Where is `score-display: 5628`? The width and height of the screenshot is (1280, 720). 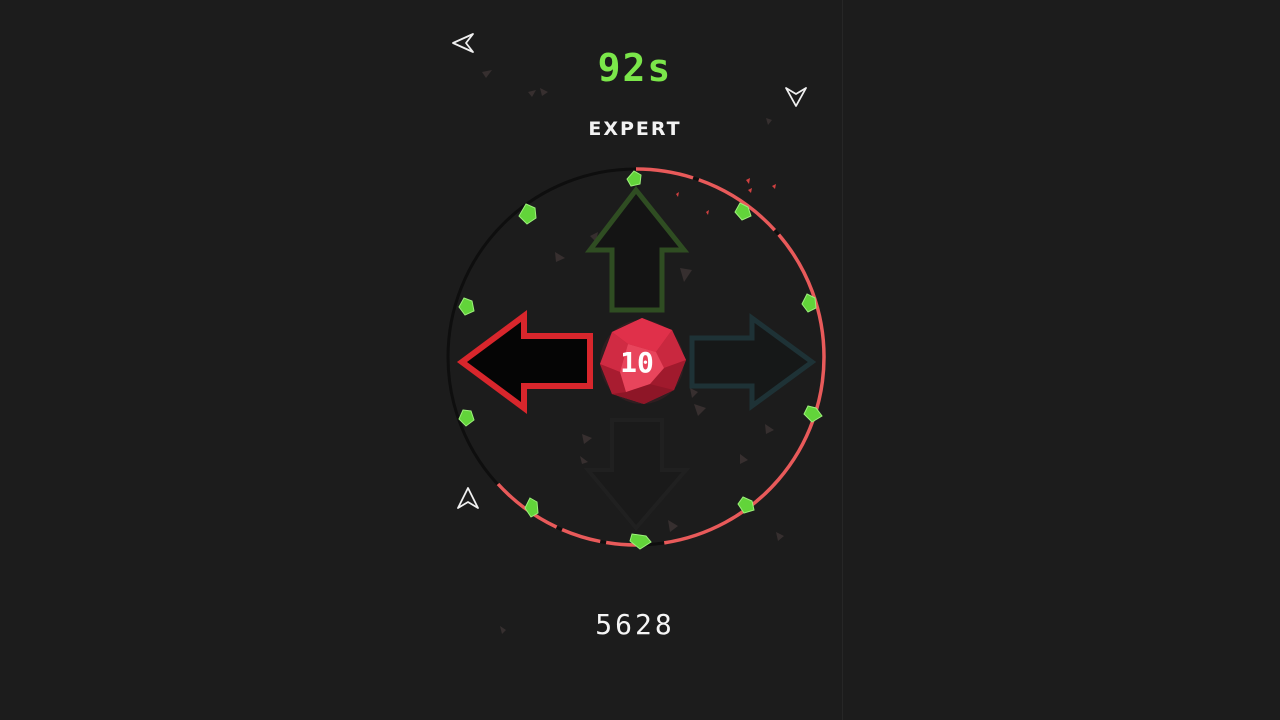
score-display: 5628 is located at coordinates (635, 624).